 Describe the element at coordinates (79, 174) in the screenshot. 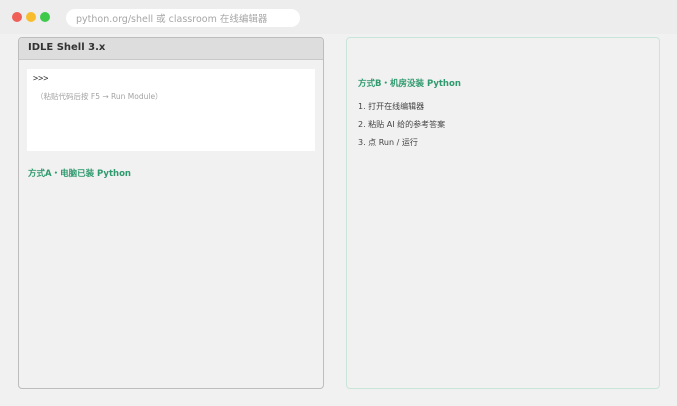

I see `method-a-title: 方式A・电脑已装 Python` at that location.